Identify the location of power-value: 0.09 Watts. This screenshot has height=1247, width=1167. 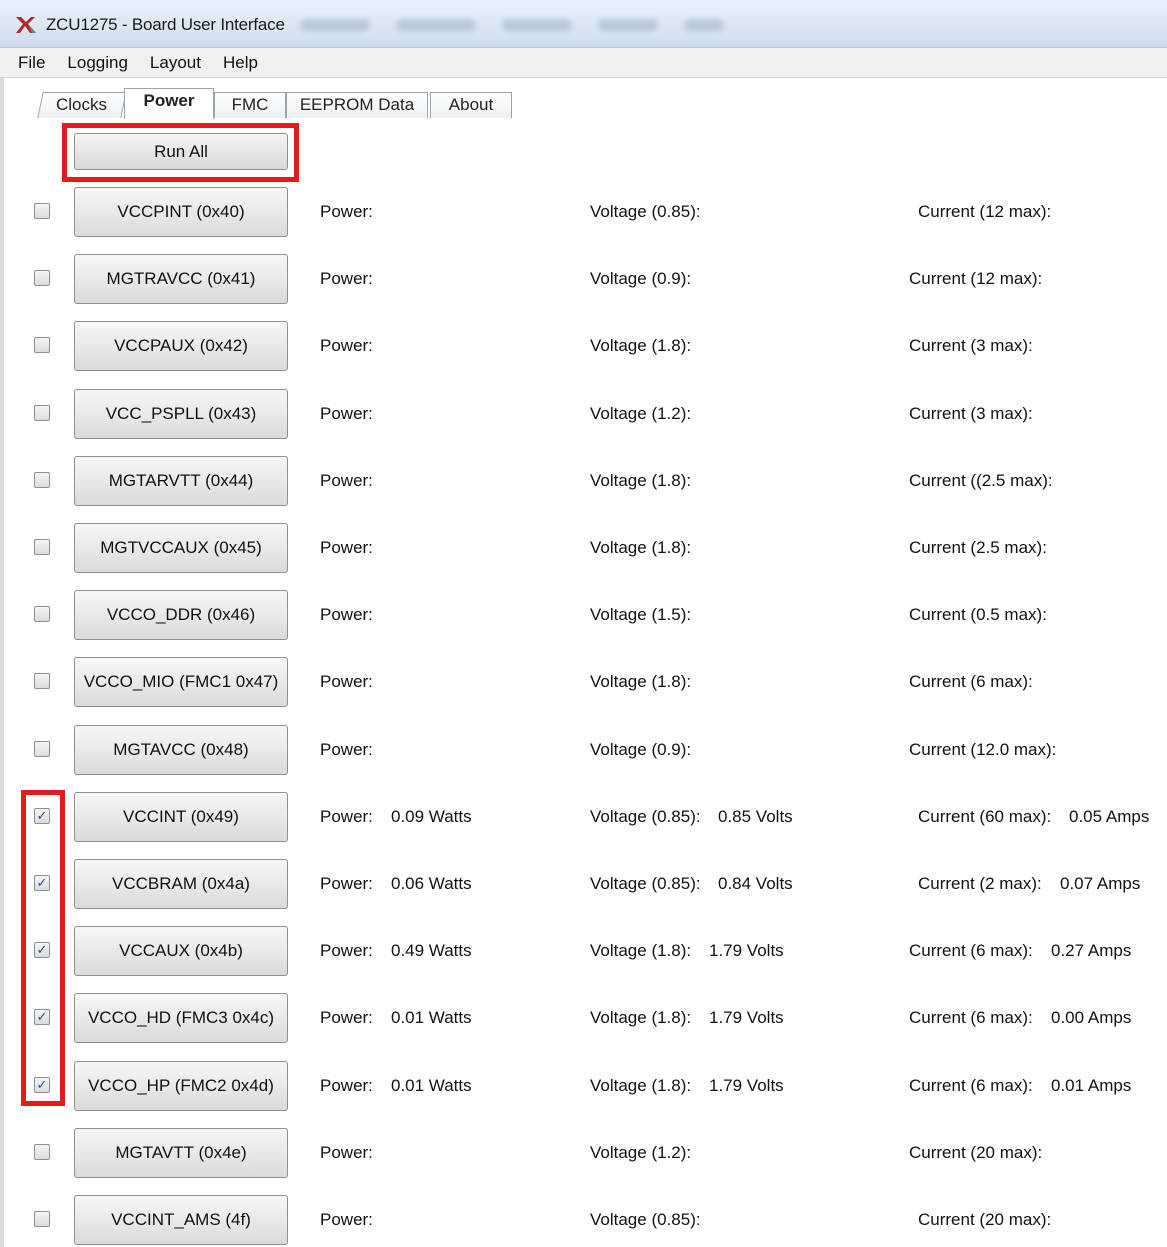
(431, 816).